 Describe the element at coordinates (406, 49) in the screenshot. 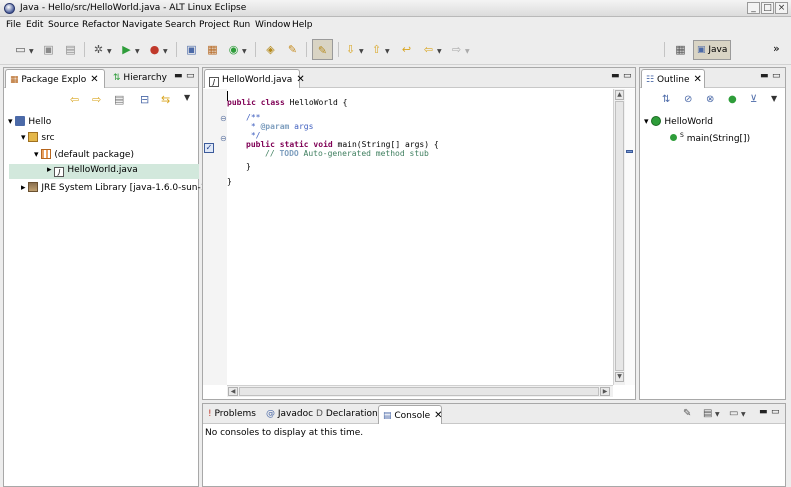

I see `last-edit-location-icon: ↩` at that location.